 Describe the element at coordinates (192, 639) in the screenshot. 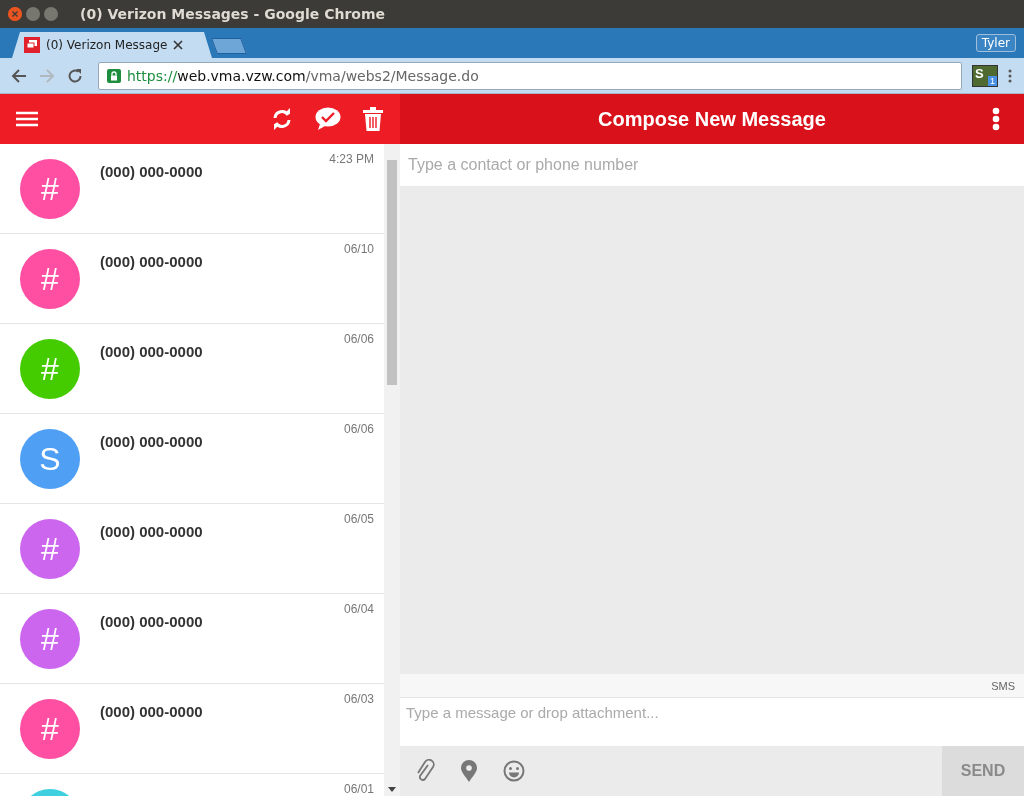

I see `conversation-item: # (000) 000-0000 06/04` at that location.